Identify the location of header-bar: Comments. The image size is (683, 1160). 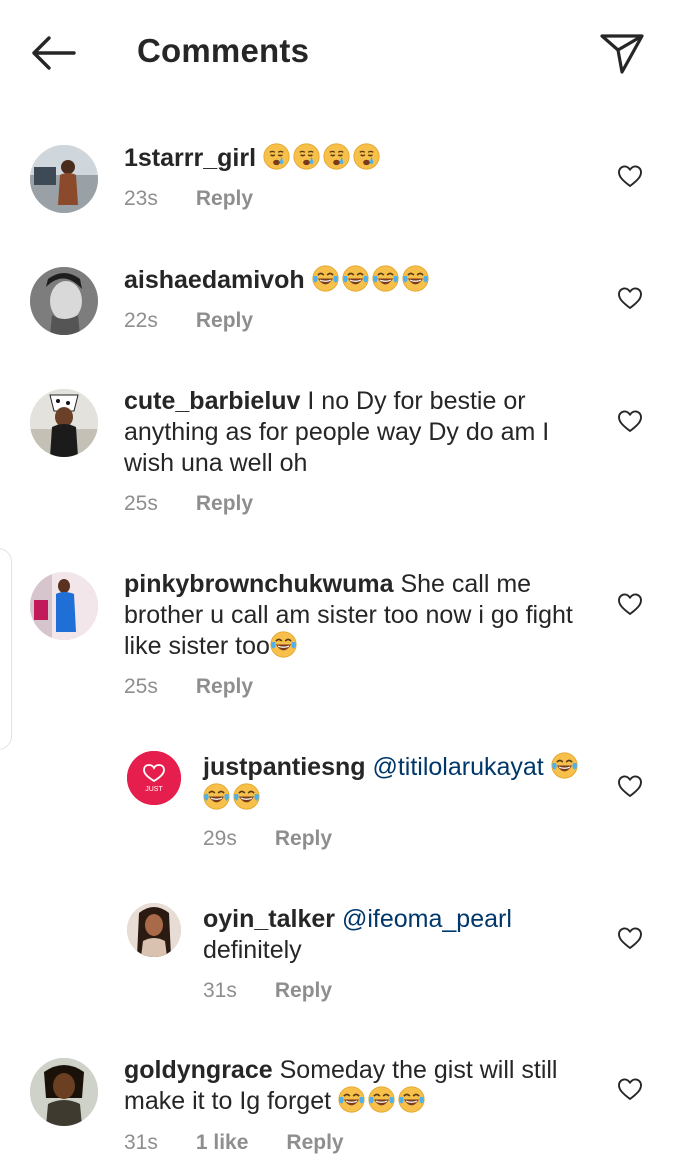
(341, 52).